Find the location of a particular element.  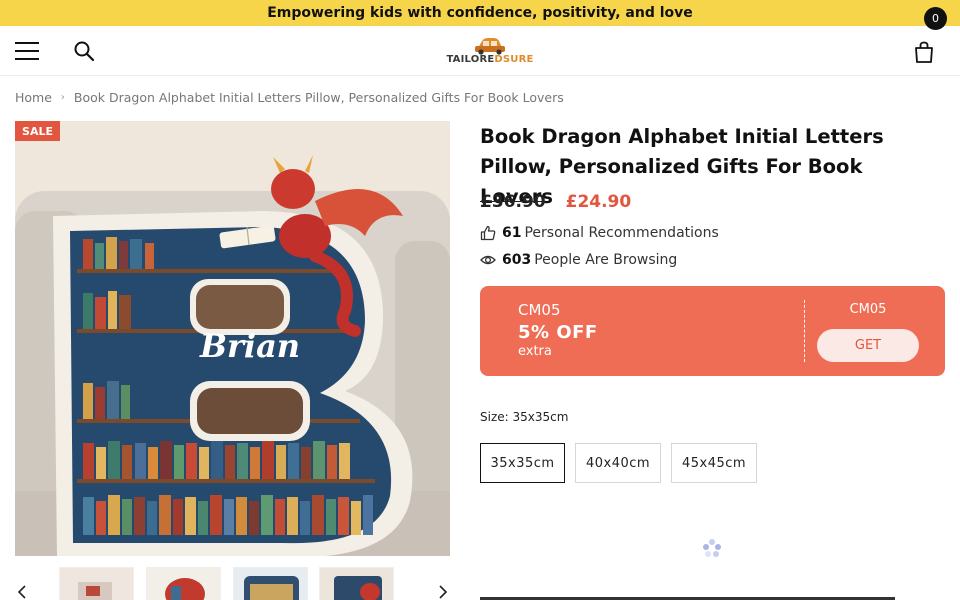

search-icon is located at coordinates (84, 51).